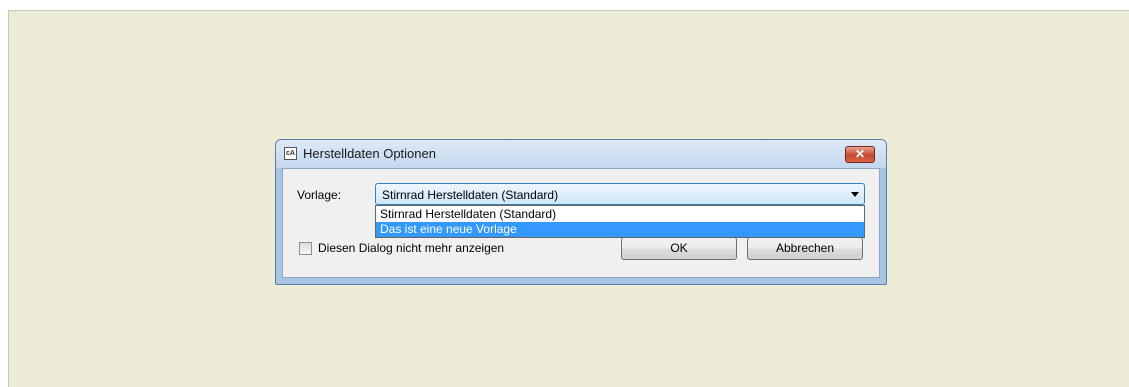 This screenshot has height=387, width=1129. Describe the element at coordinates (305, 248) in the screenshot. I see `dont-show-again-checkbox` at that location.